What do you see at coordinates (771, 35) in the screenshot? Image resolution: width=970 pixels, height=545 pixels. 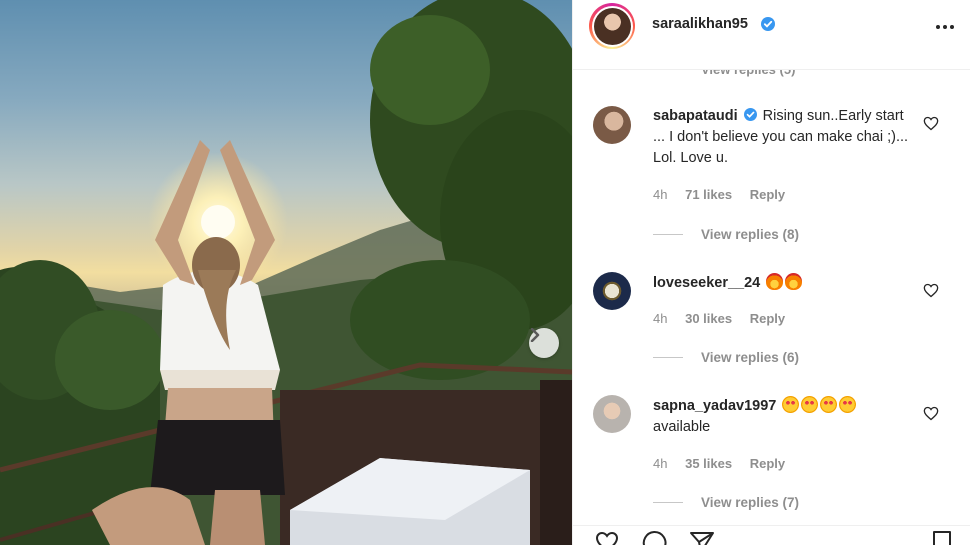 I see `post-header: saraalikhan95` at bounding box center [771, 35].